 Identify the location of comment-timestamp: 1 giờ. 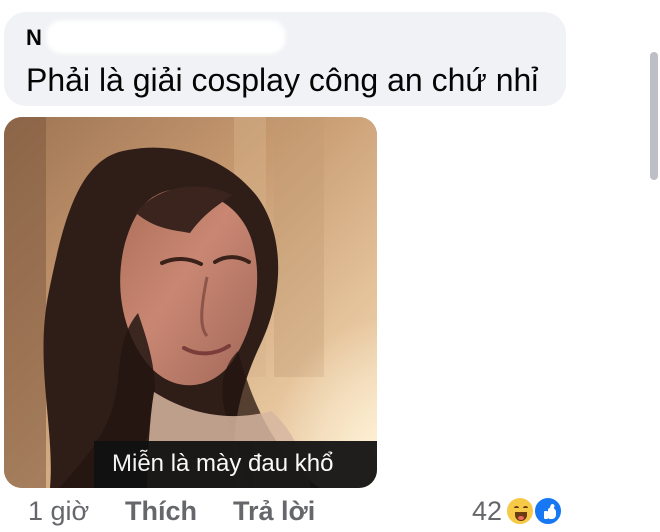
(58, 511).